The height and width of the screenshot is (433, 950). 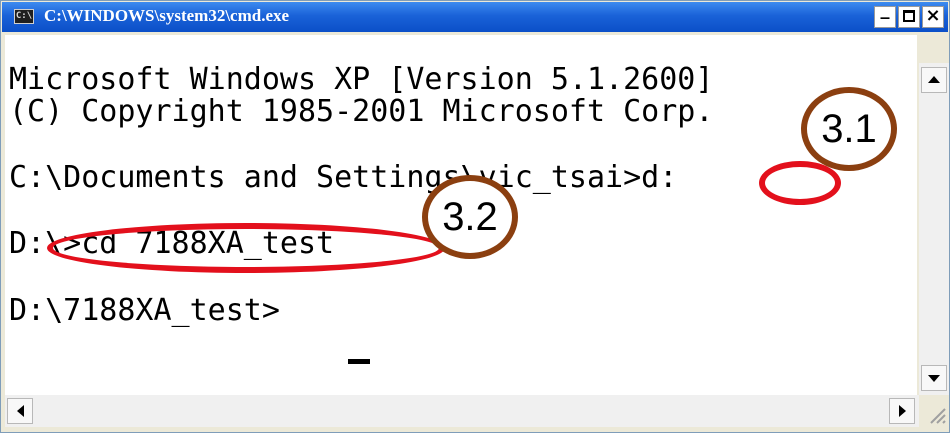 What do you see at coordinates (361, 111) in the screenshot?
I see `console-line: (C) Copyright 1985-2001 Microsoft Corp.` at bounding box center [361, 111].